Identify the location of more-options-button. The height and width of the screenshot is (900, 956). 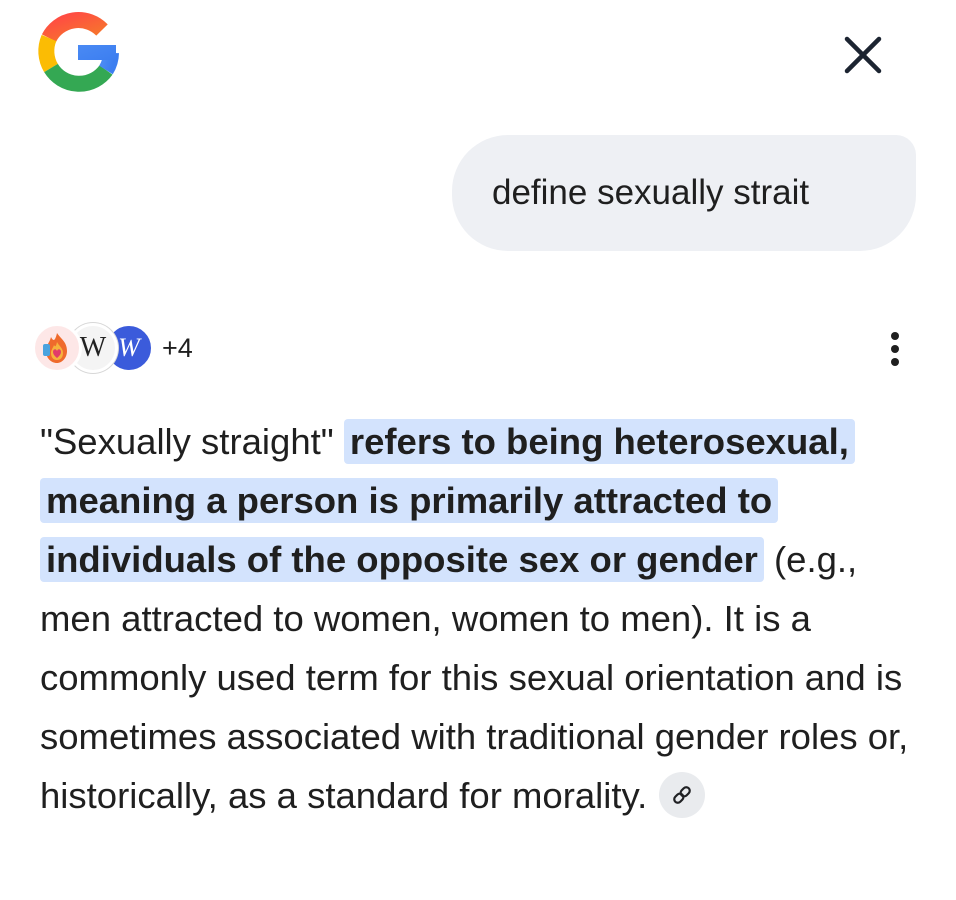
(895, 349).